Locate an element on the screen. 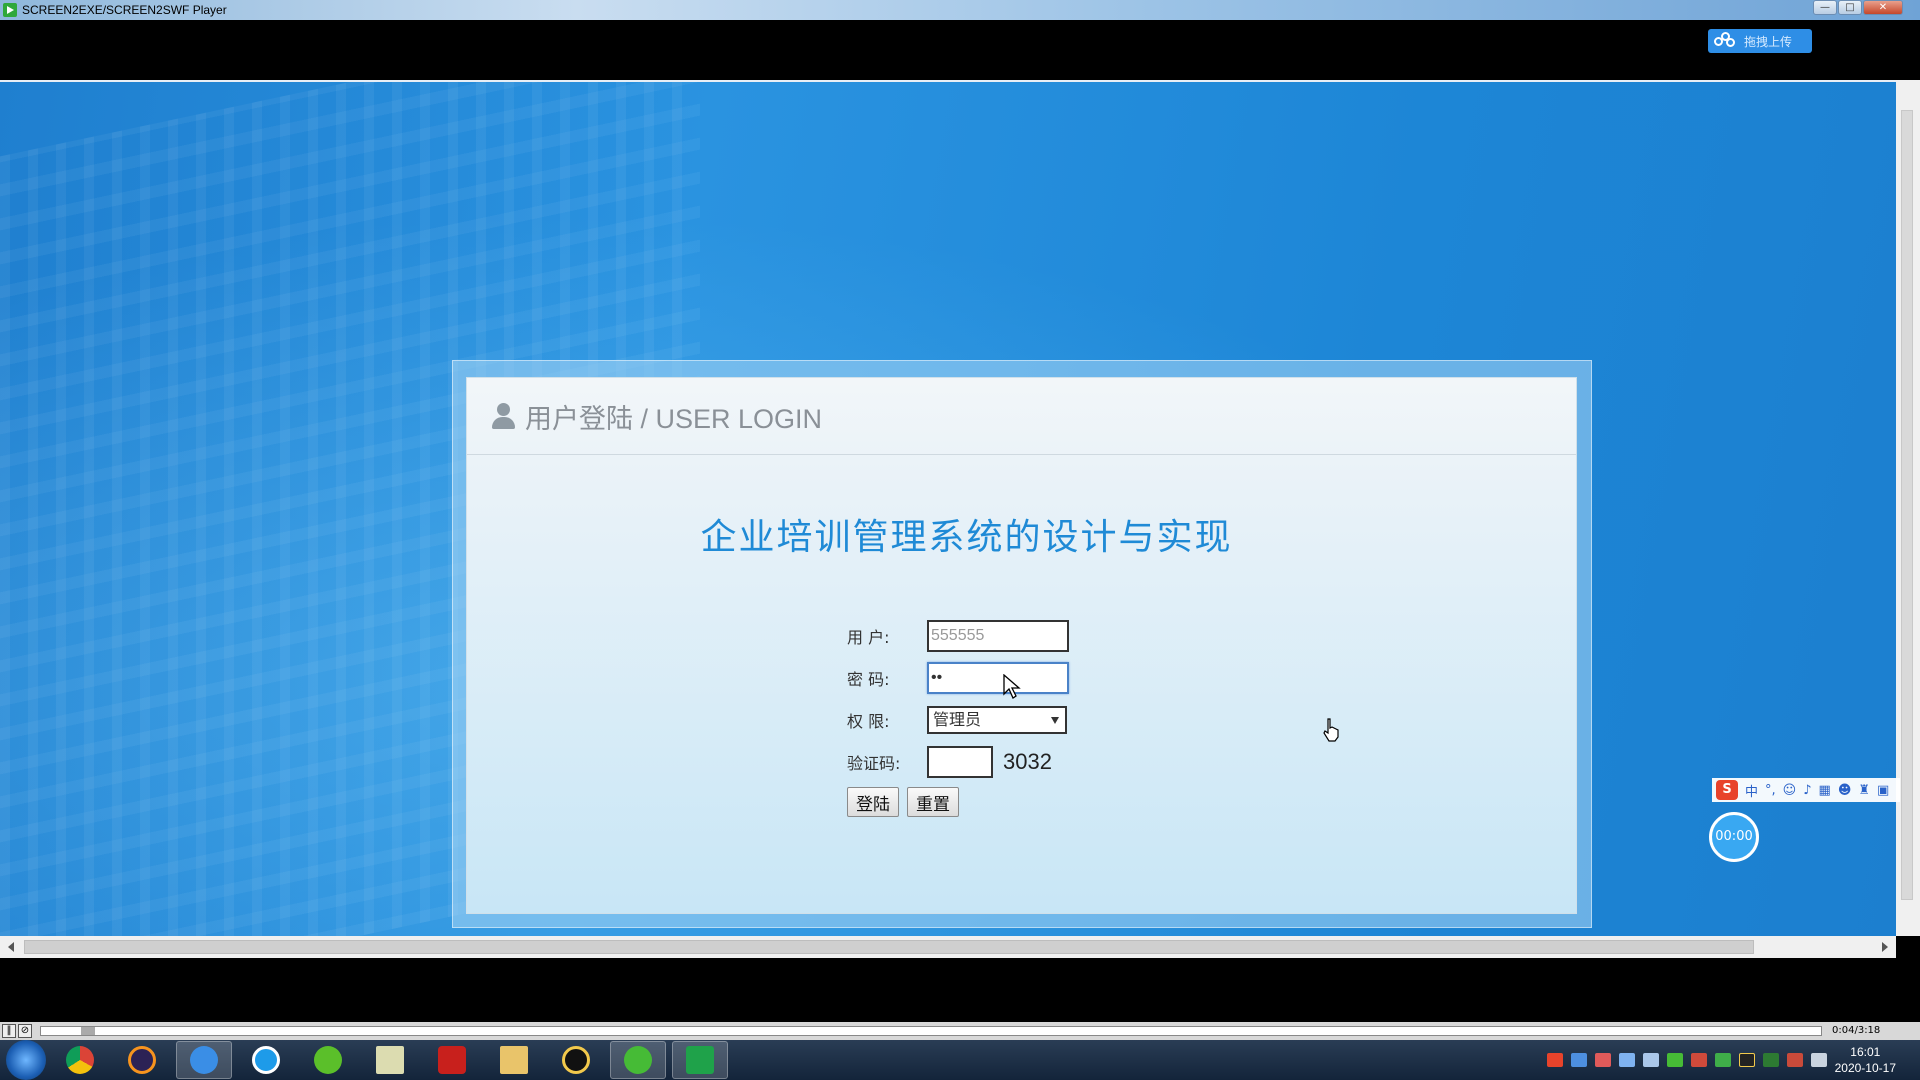 The height and width of the screenshot is (1080, 1920). window-controls: — □ ✕ is located at coordinates (1857, 8).